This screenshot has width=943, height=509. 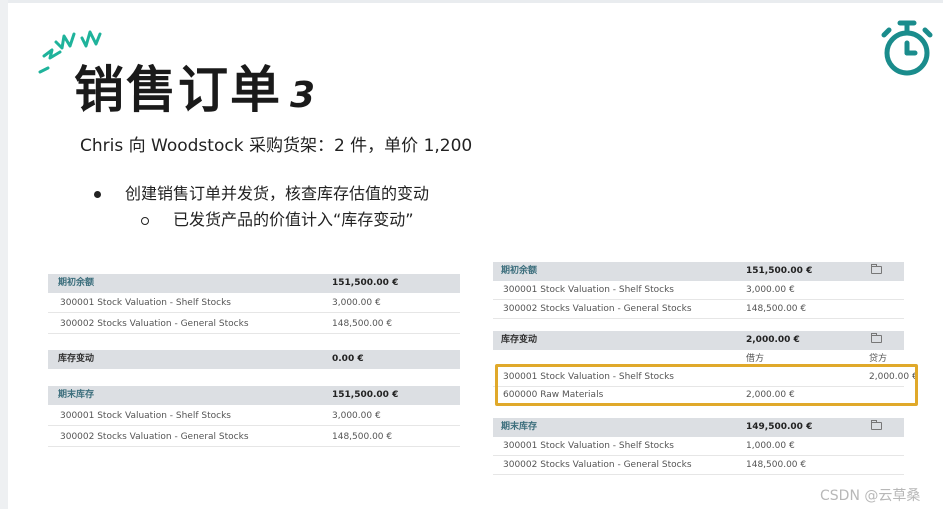 I want to click on bullet-item: 创建销售订单并发货，核查库存估值的变动, so click(x=261, y=192).